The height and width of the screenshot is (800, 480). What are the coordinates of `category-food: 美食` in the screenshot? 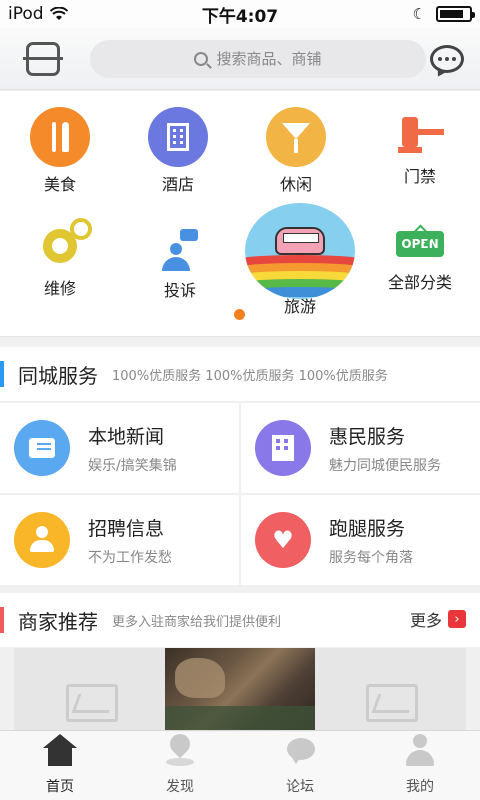 It's located at (60, 151).